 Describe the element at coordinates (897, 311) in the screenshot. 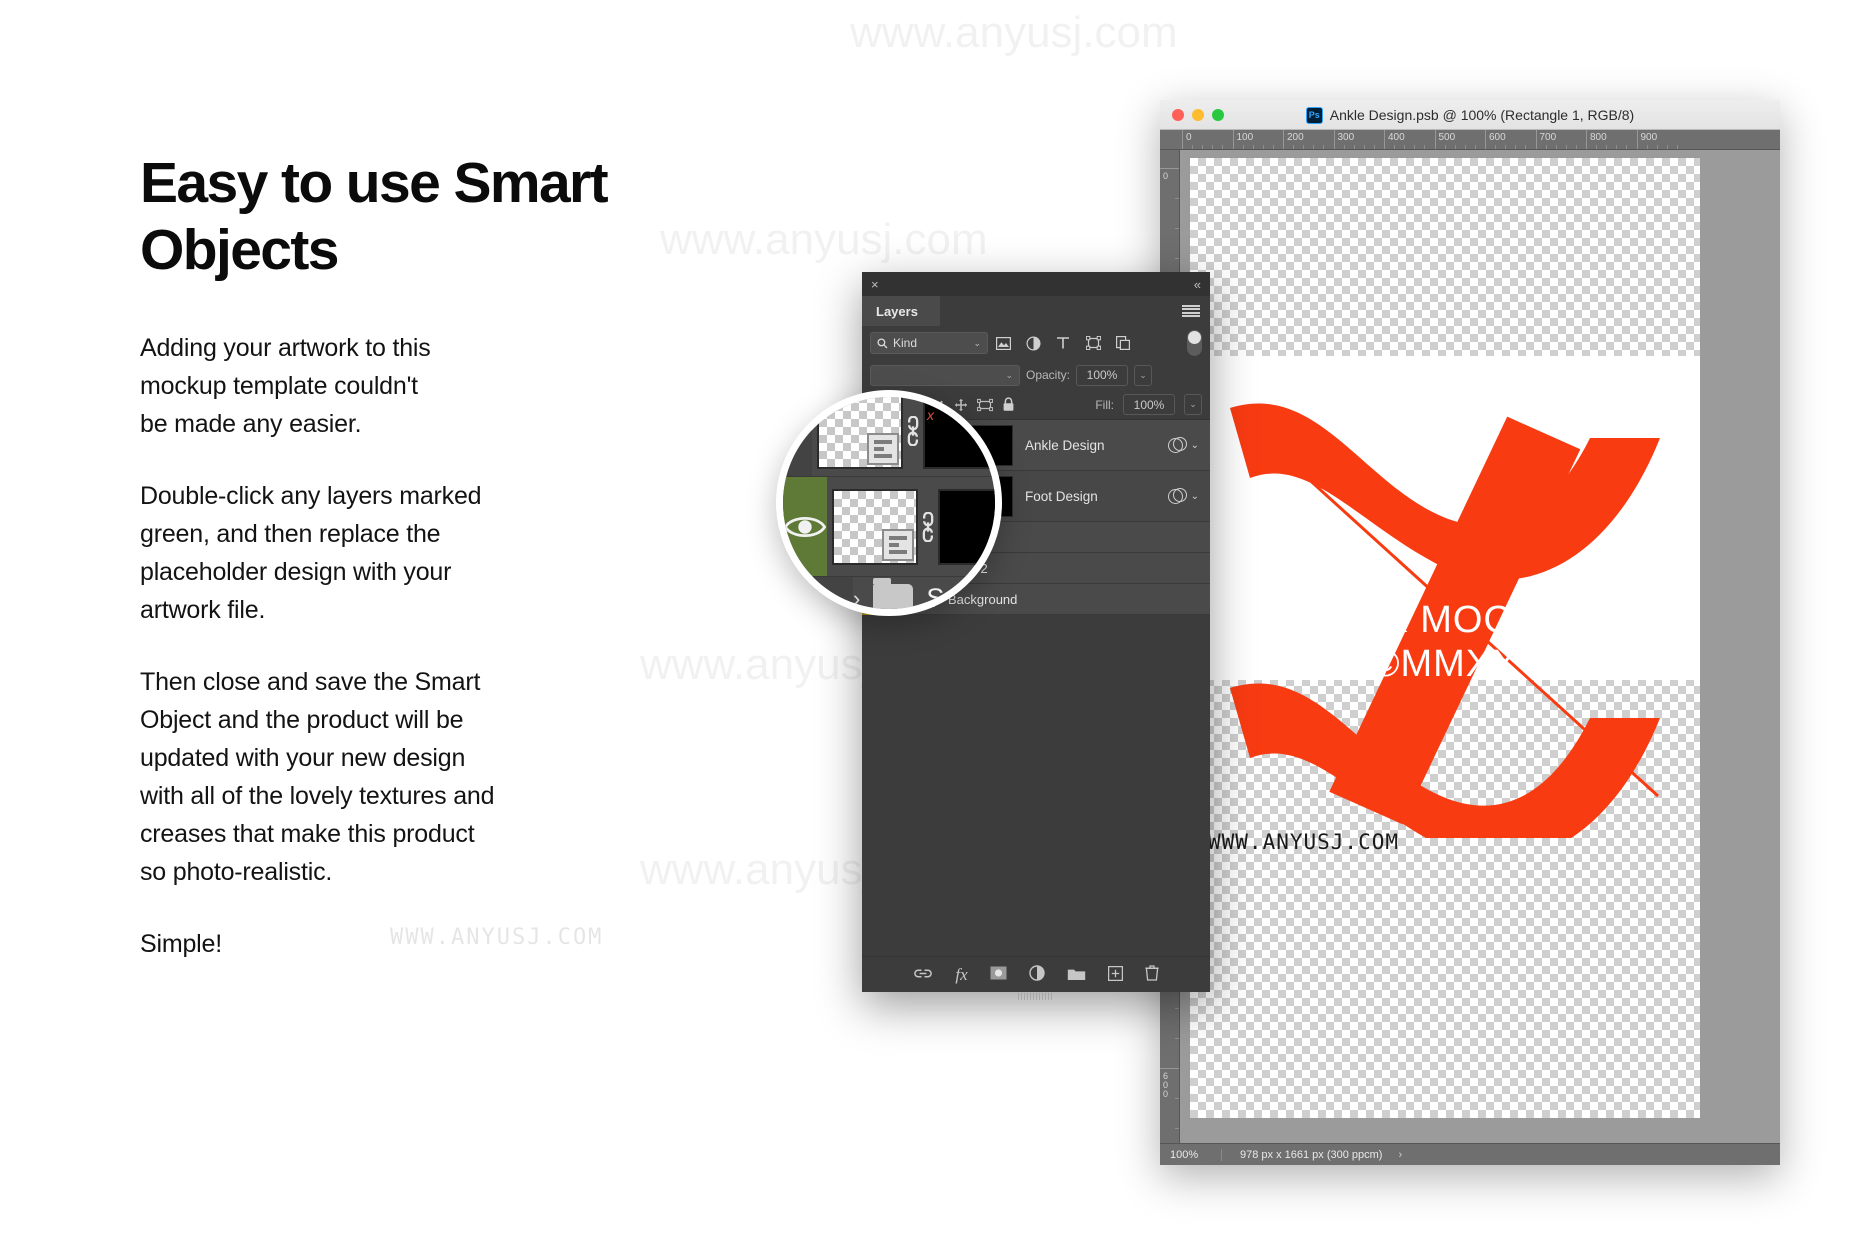

I see `tab-layers-label: Layers` at that location.